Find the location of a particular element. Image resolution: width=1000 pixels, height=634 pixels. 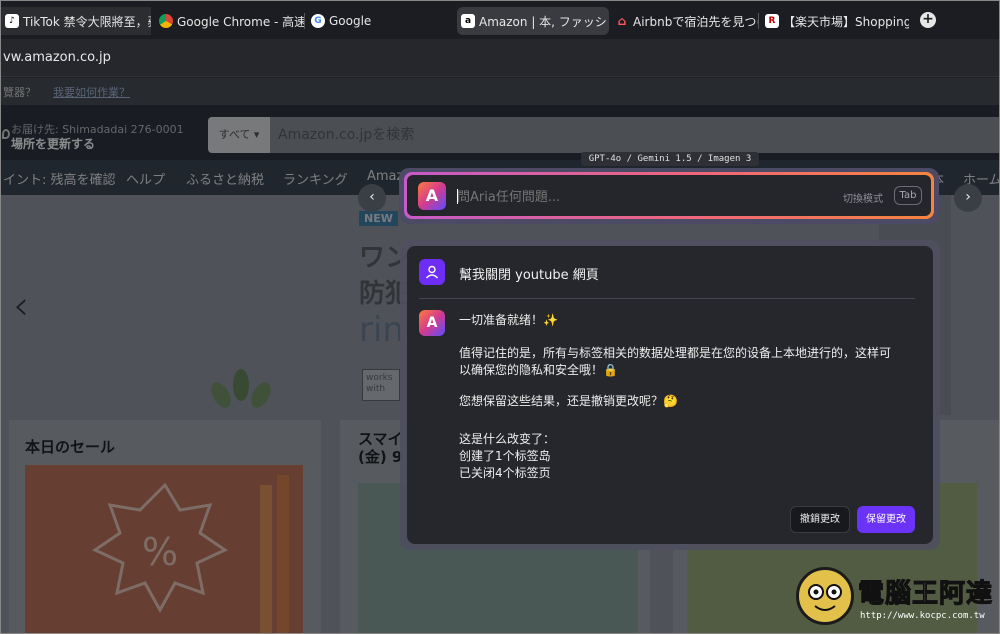

airbnb-favicon-icon: ⌂ is located at coordinates (622, 21).